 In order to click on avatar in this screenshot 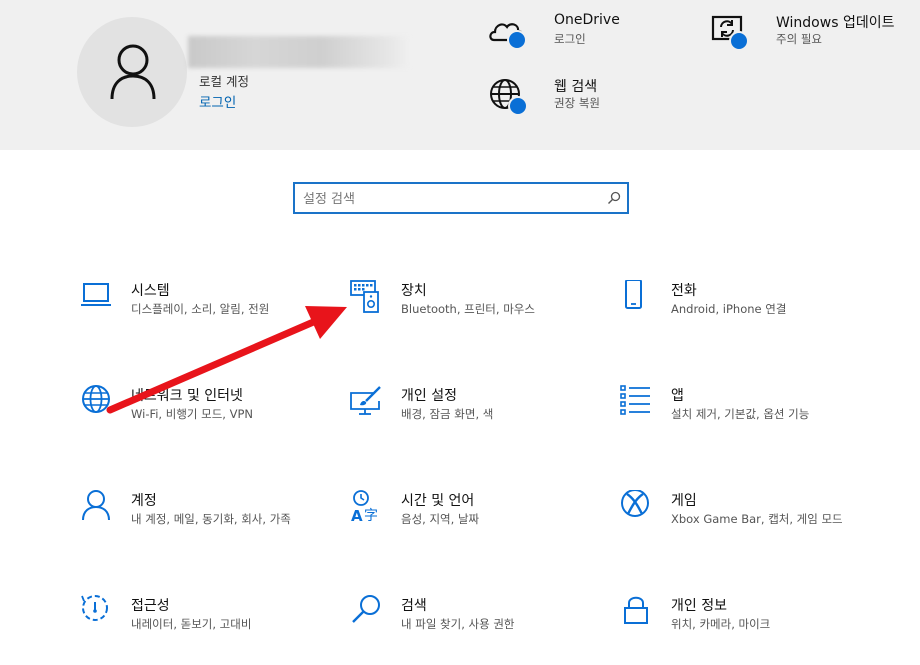, I will do `click(132, 72)`.